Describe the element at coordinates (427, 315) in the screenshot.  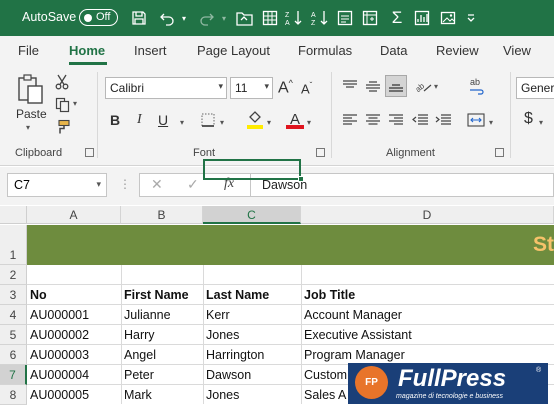
I see `cell-d4: Account Manager` at that location.